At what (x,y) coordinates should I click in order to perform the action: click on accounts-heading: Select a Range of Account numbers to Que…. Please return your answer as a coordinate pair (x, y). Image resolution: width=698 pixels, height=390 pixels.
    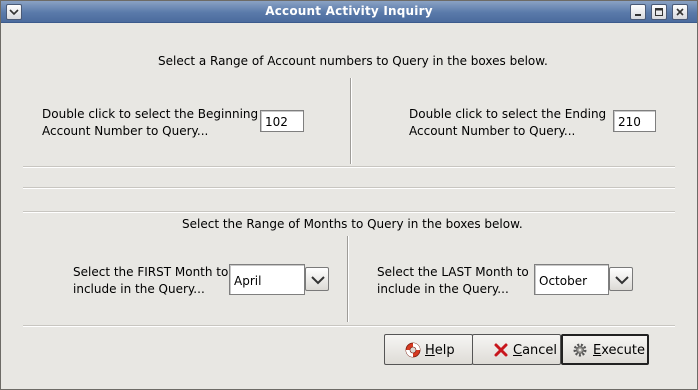
    Looking at the image, I should click on (353, 61).